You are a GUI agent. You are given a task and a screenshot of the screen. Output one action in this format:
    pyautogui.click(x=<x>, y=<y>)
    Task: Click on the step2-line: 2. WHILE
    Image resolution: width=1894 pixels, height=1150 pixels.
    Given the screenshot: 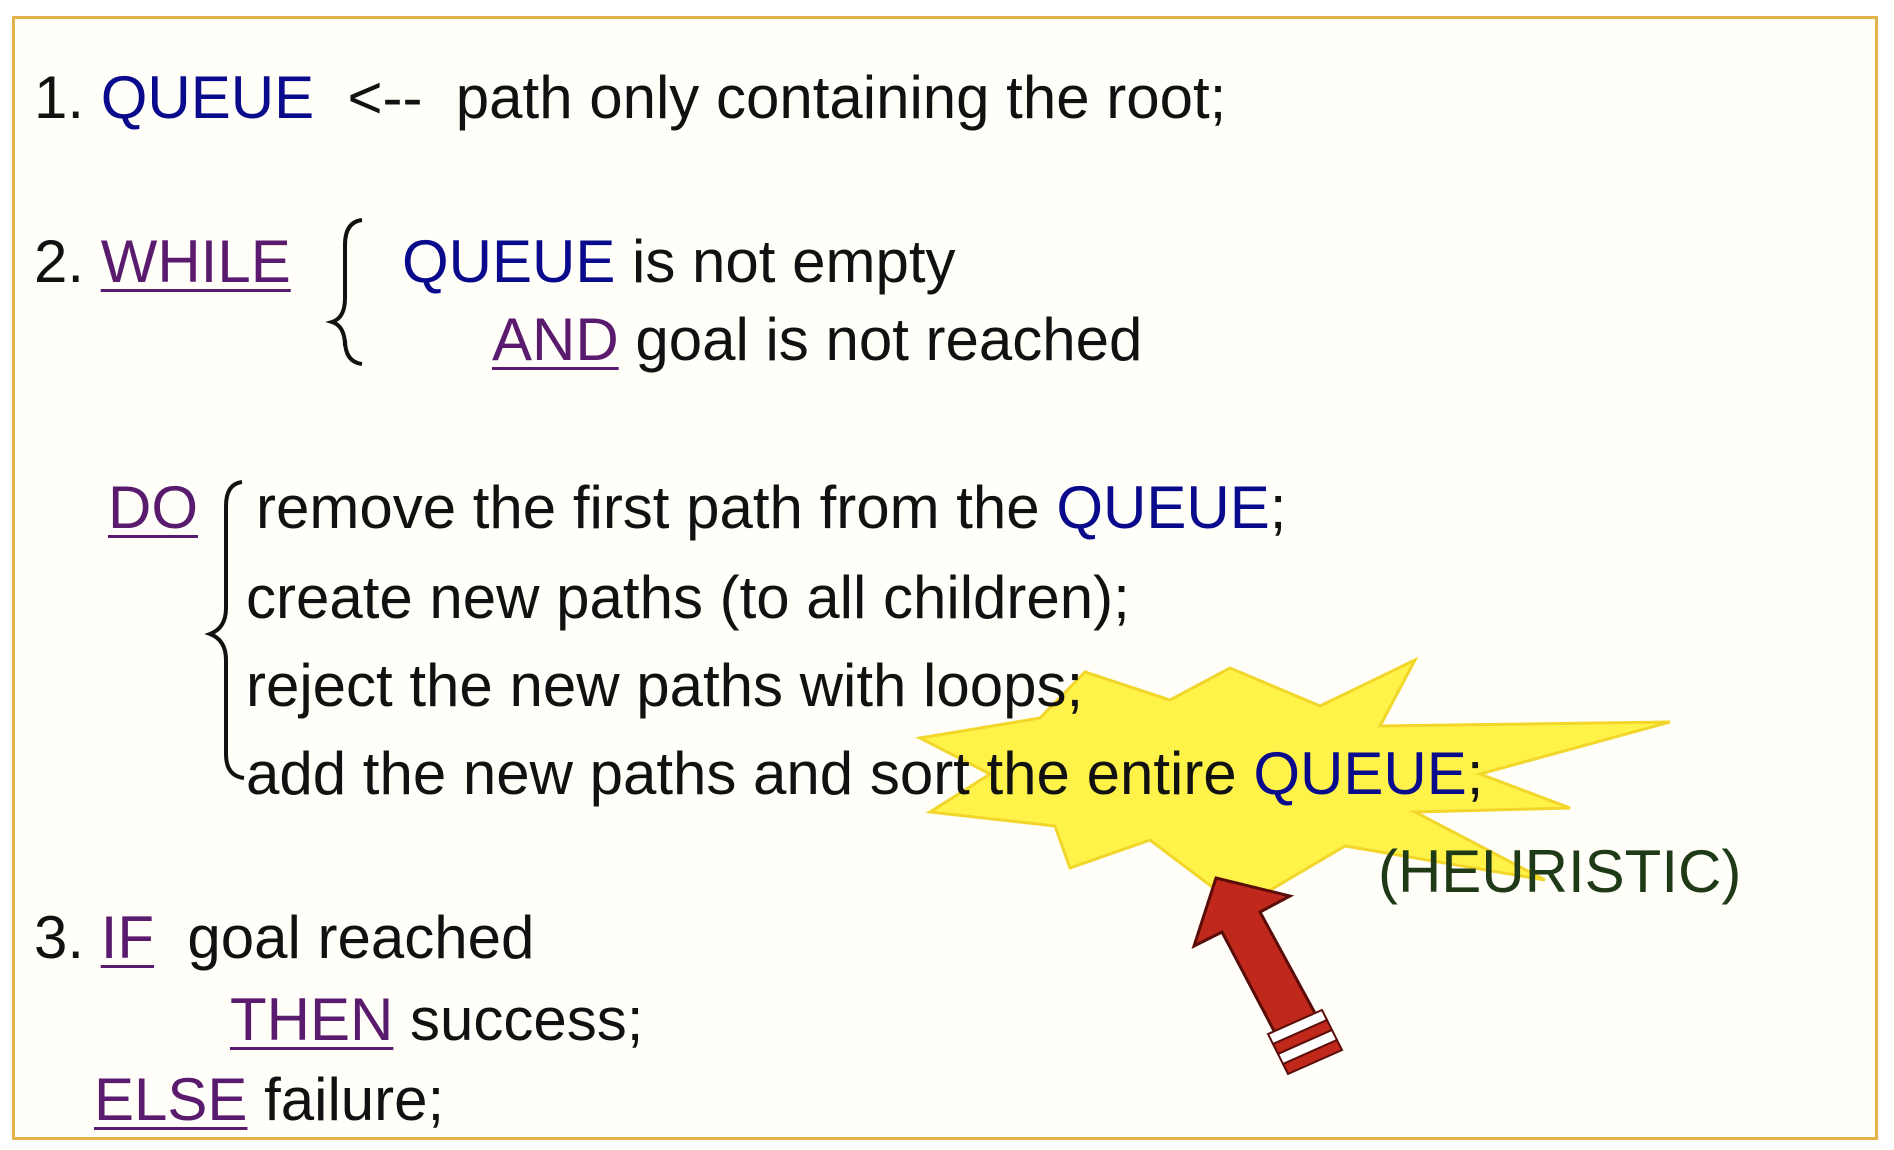 What is the action you would take?
    pyautogui.click(x=162, y=262)
    